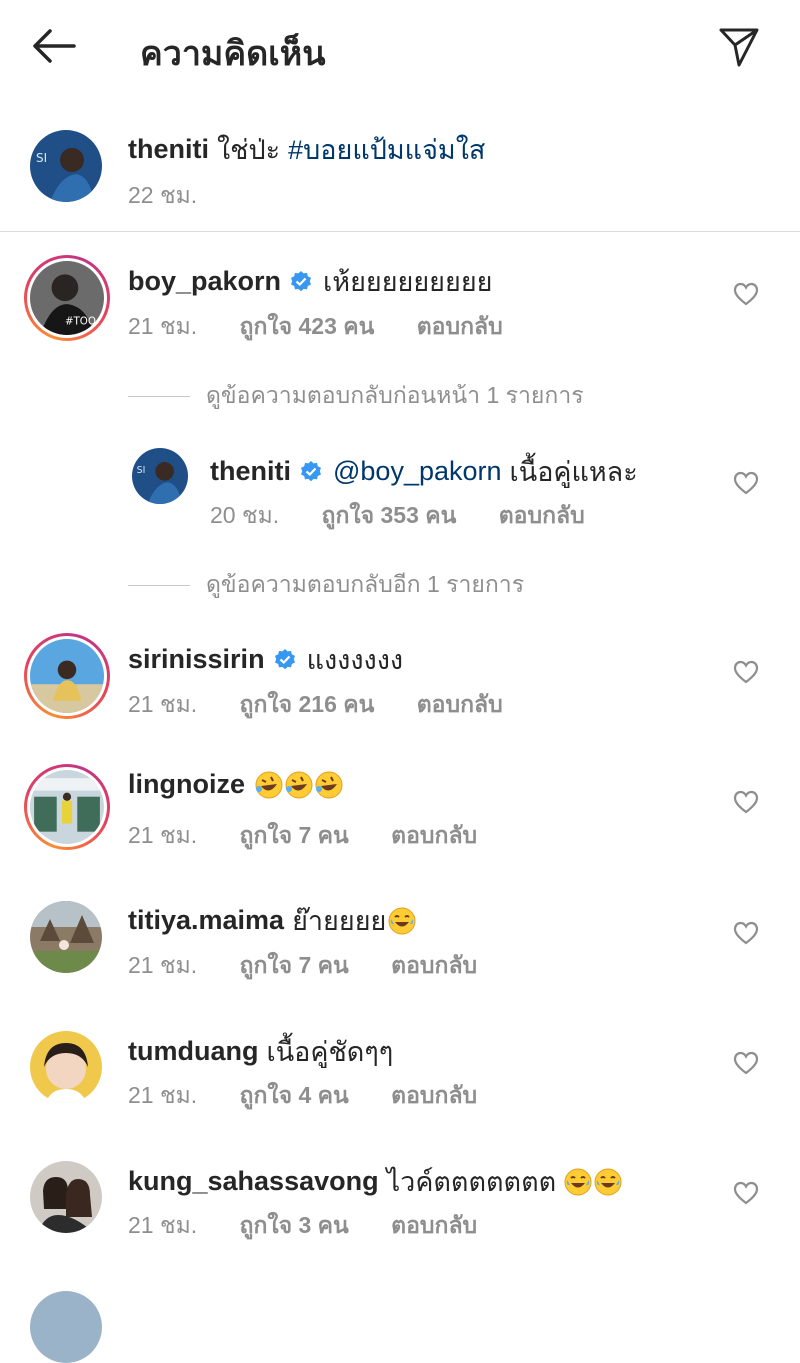 The width and height of the screenshot is (800, 1363). I want to click on comment-body: ย๊ายยยย, so click(339, 921).